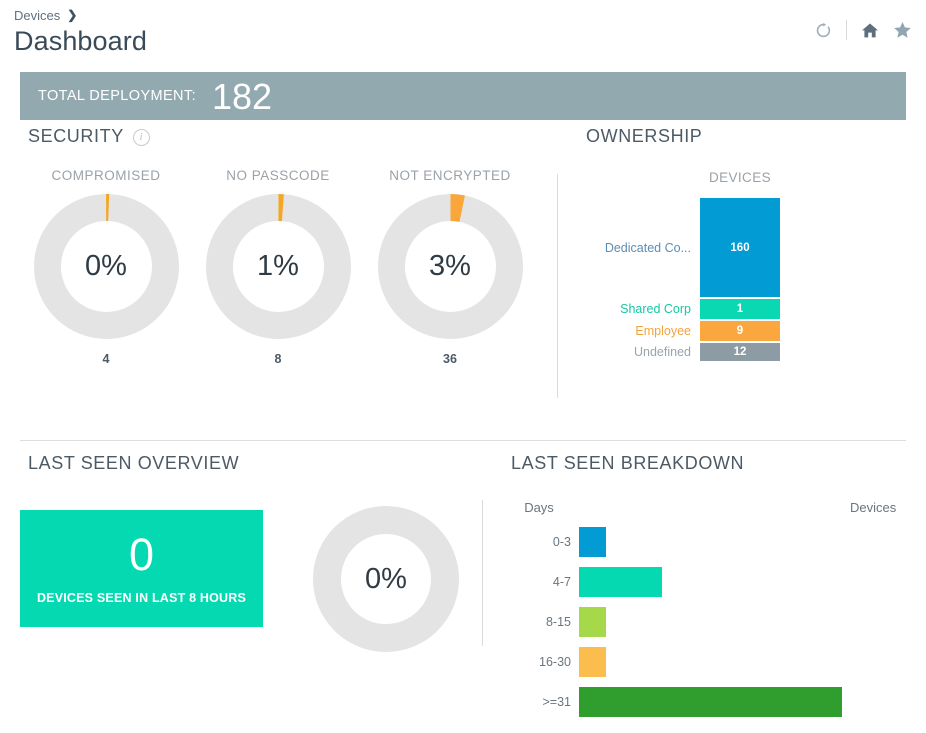 The image size is (926, 733). What do you see at coordinates (705, 582) in the screenshot?
I see `breakdown-row: 4-7 9` at bounding box center [705, 582].